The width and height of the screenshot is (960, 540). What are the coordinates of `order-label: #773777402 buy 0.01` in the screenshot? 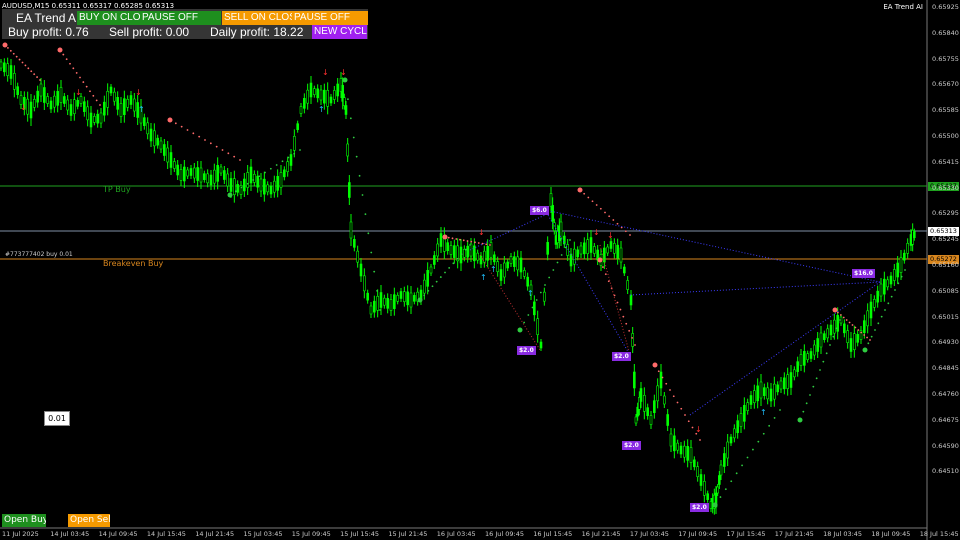 It's located at (39, 254).